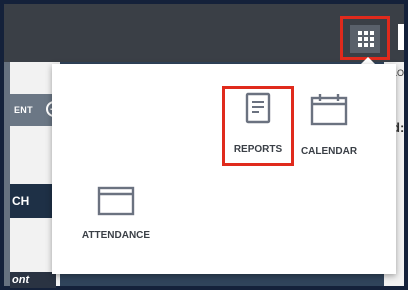  Describe the element at coordinates (23, 110) in the screenshot. I see `add-client-label: ENT` at that location.